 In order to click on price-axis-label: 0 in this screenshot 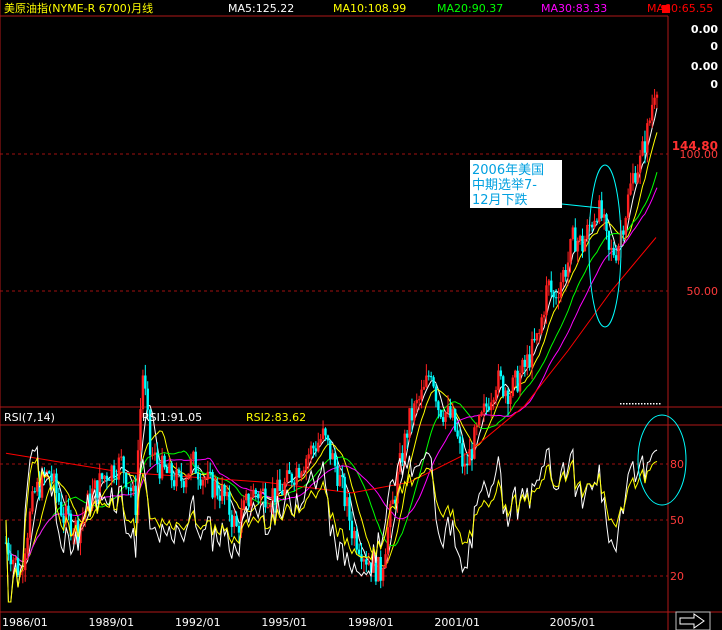, I will do `click(714, 46)`.